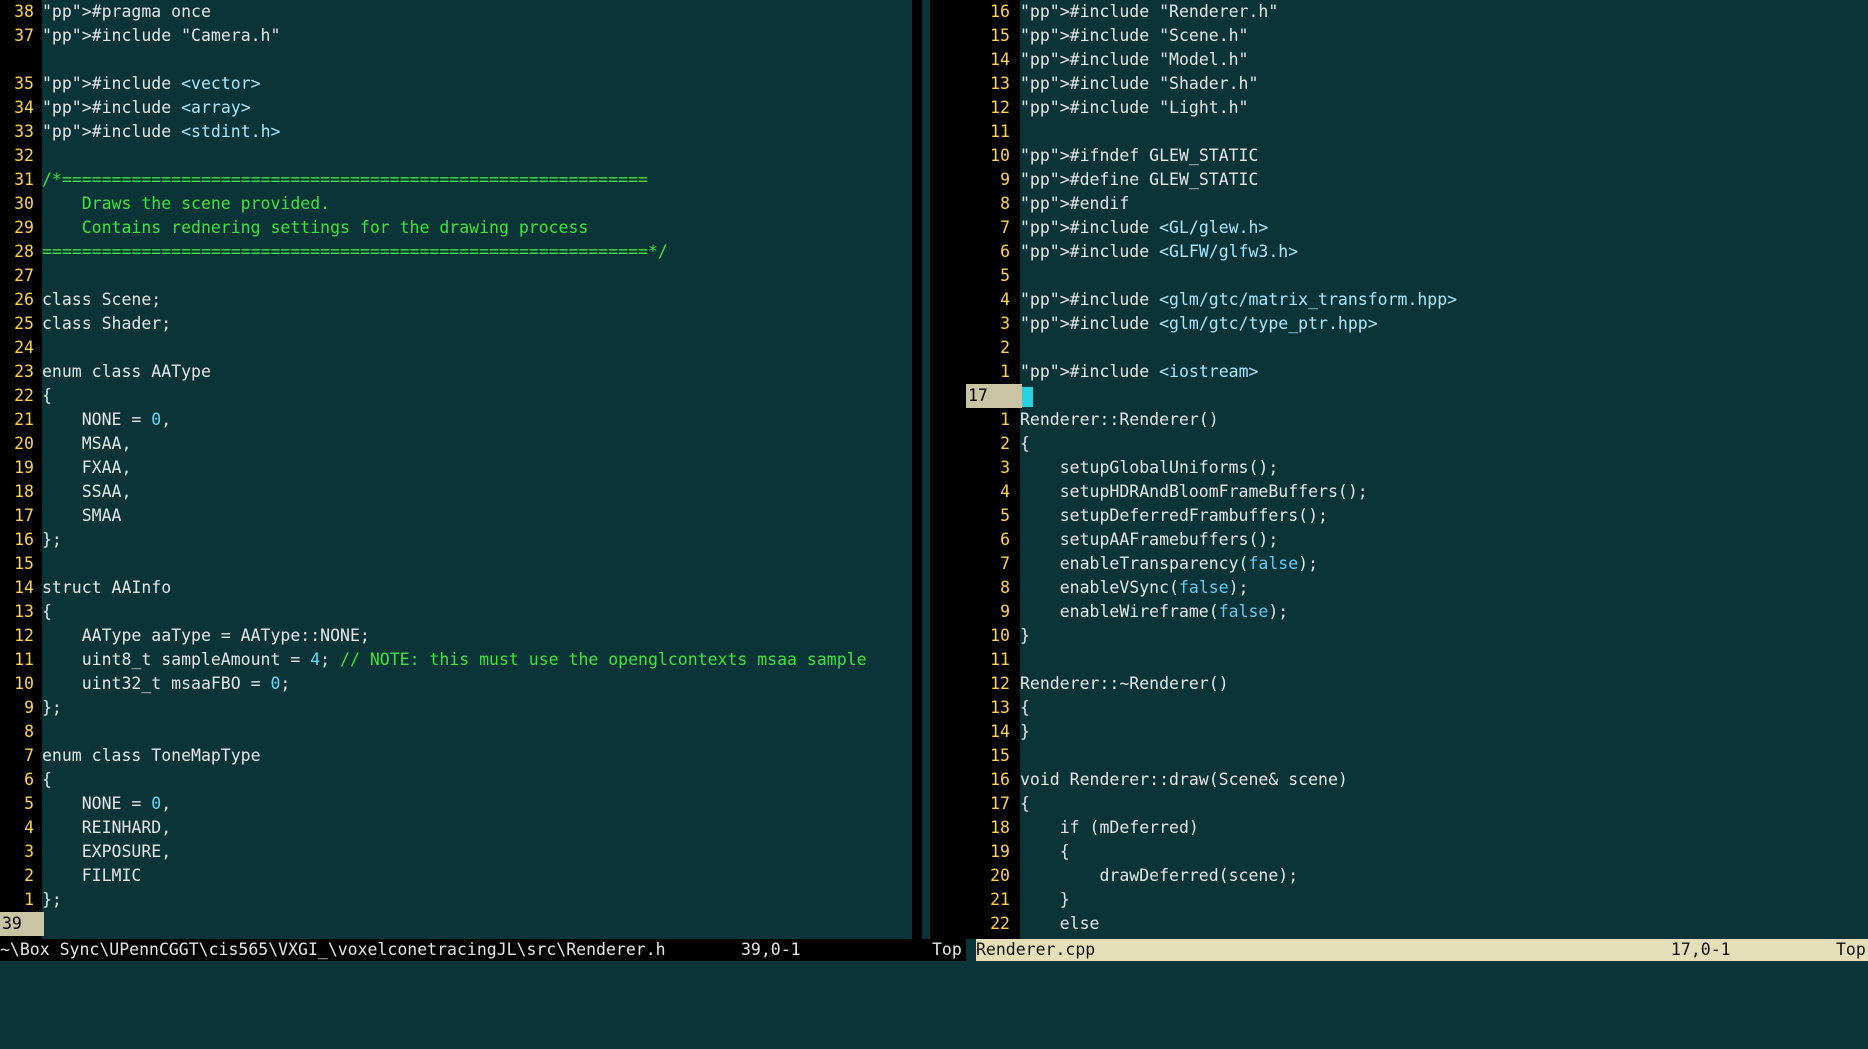  Describe the element at coordinates (1000, 851) in the screenshot. I see `line-number: 19` at that location.